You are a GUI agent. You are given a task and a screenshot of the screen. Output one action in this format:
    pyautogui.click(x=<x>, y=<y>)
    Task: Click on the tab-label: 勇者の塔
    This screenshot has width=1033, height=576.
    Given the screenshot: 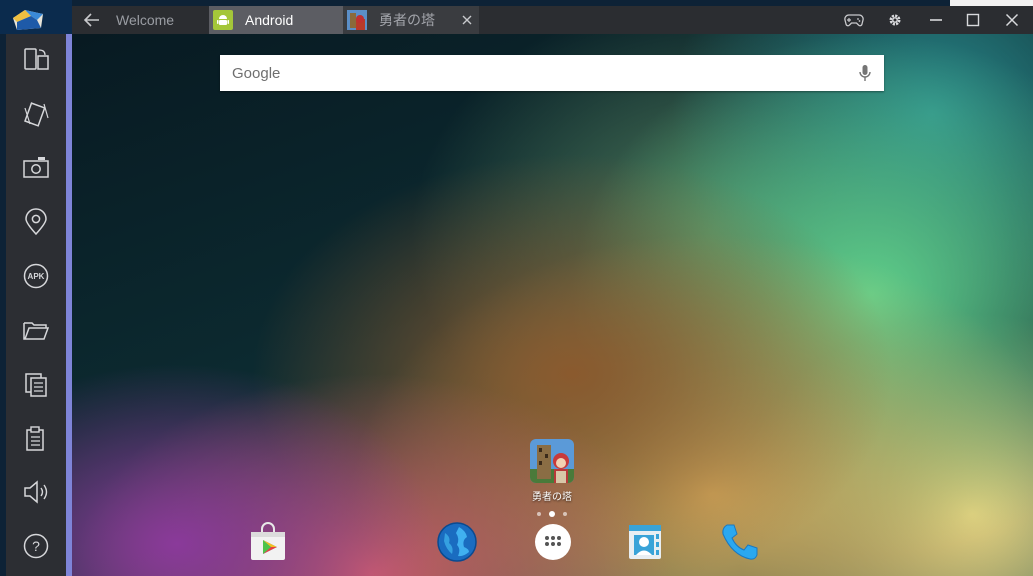 What is the action you would take?
    pyautogui.click(x=407, y=20)
    